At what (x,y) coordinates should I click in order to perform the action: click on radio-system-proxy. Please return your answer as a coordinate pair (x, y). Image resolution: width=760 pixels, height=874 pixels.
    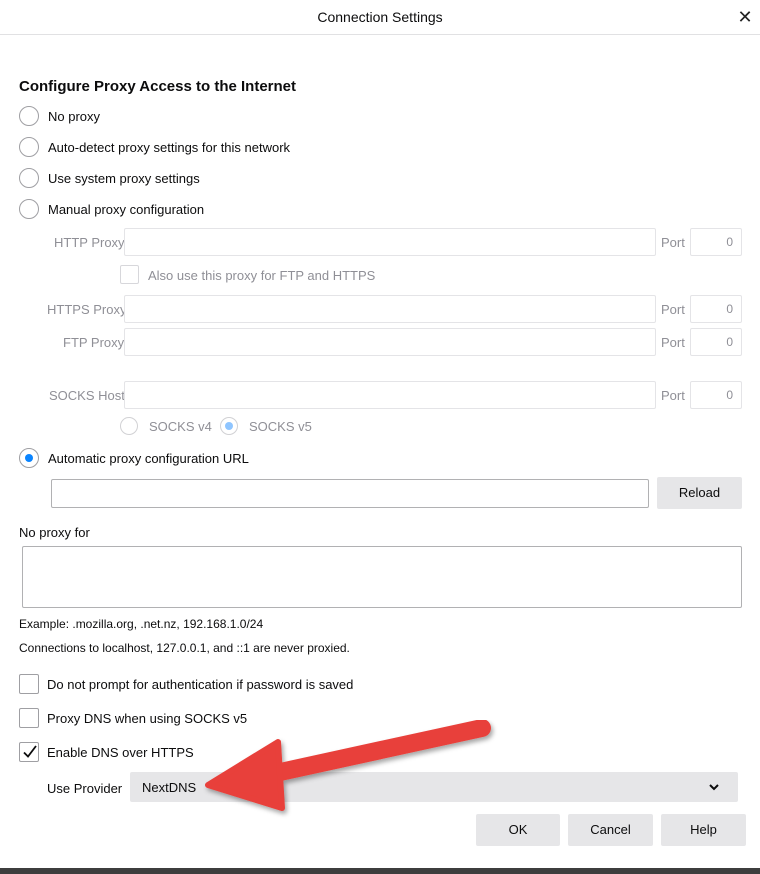
    Looking at the image, I should click on (29, 179).